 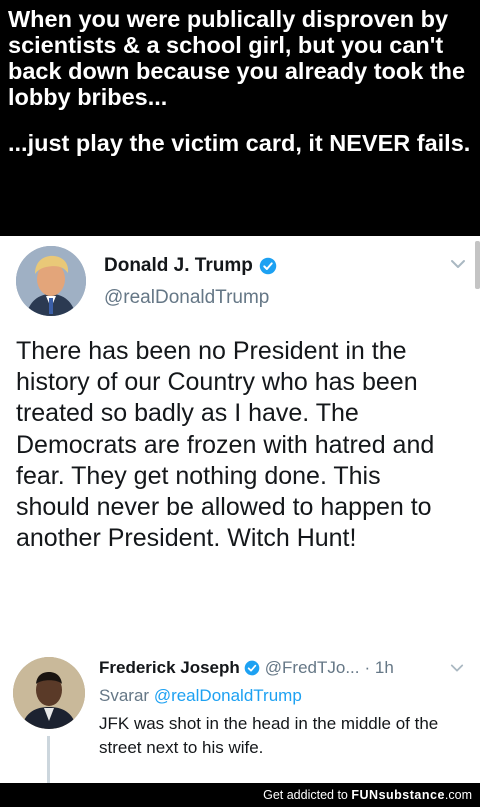 I want to click on watermark-footer: Get addicted to FUNsubstance.com, so click(x=240, y=795).